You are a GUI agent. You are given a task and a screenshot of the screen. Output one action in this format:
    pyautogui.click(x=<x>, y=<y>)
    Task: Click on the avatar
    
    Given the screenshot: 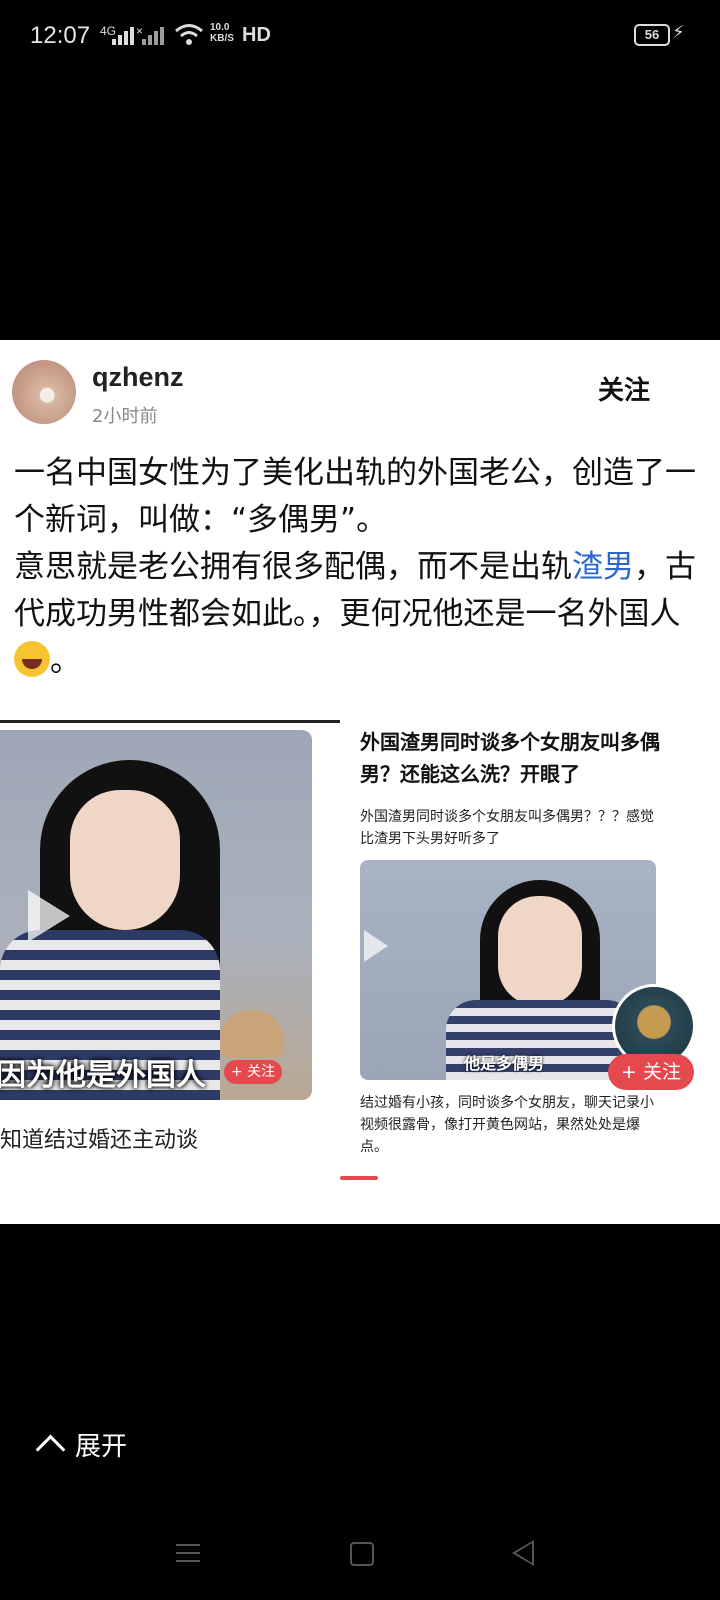 What is the action you would take?
    pyautogui.click(x=44, y=392)
    